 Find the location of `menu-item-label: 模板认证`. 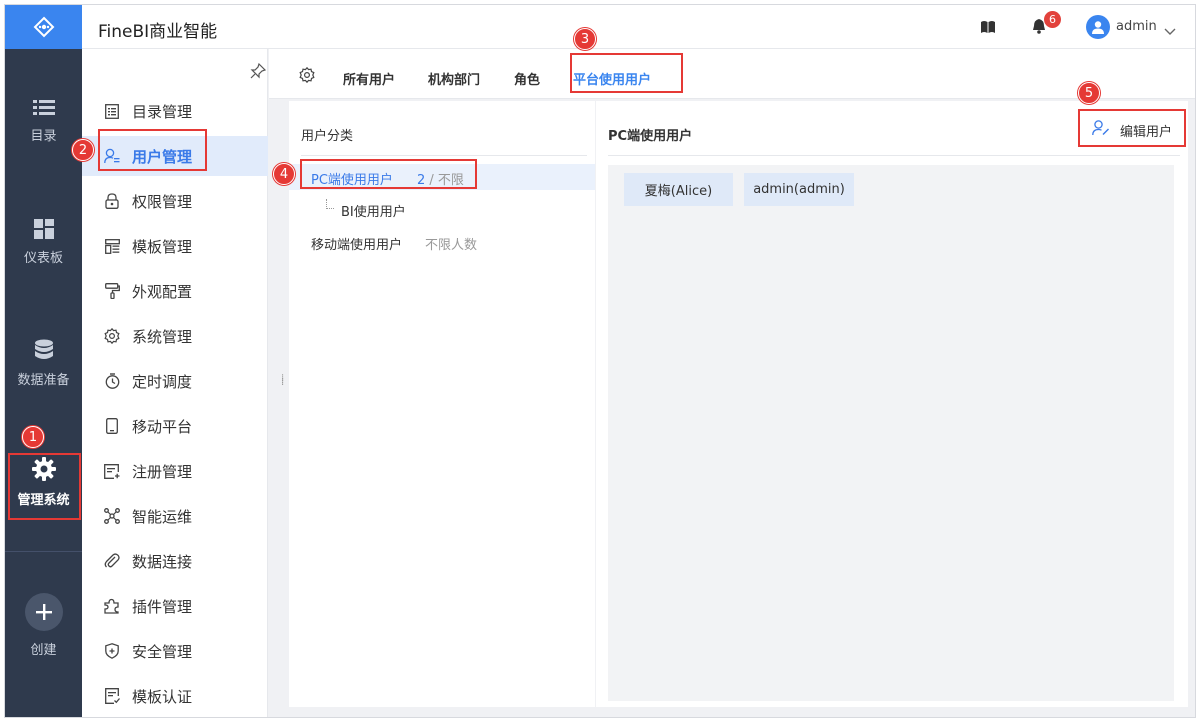

menu-item-label: 模板认证 is located at coordinates (162, 696).